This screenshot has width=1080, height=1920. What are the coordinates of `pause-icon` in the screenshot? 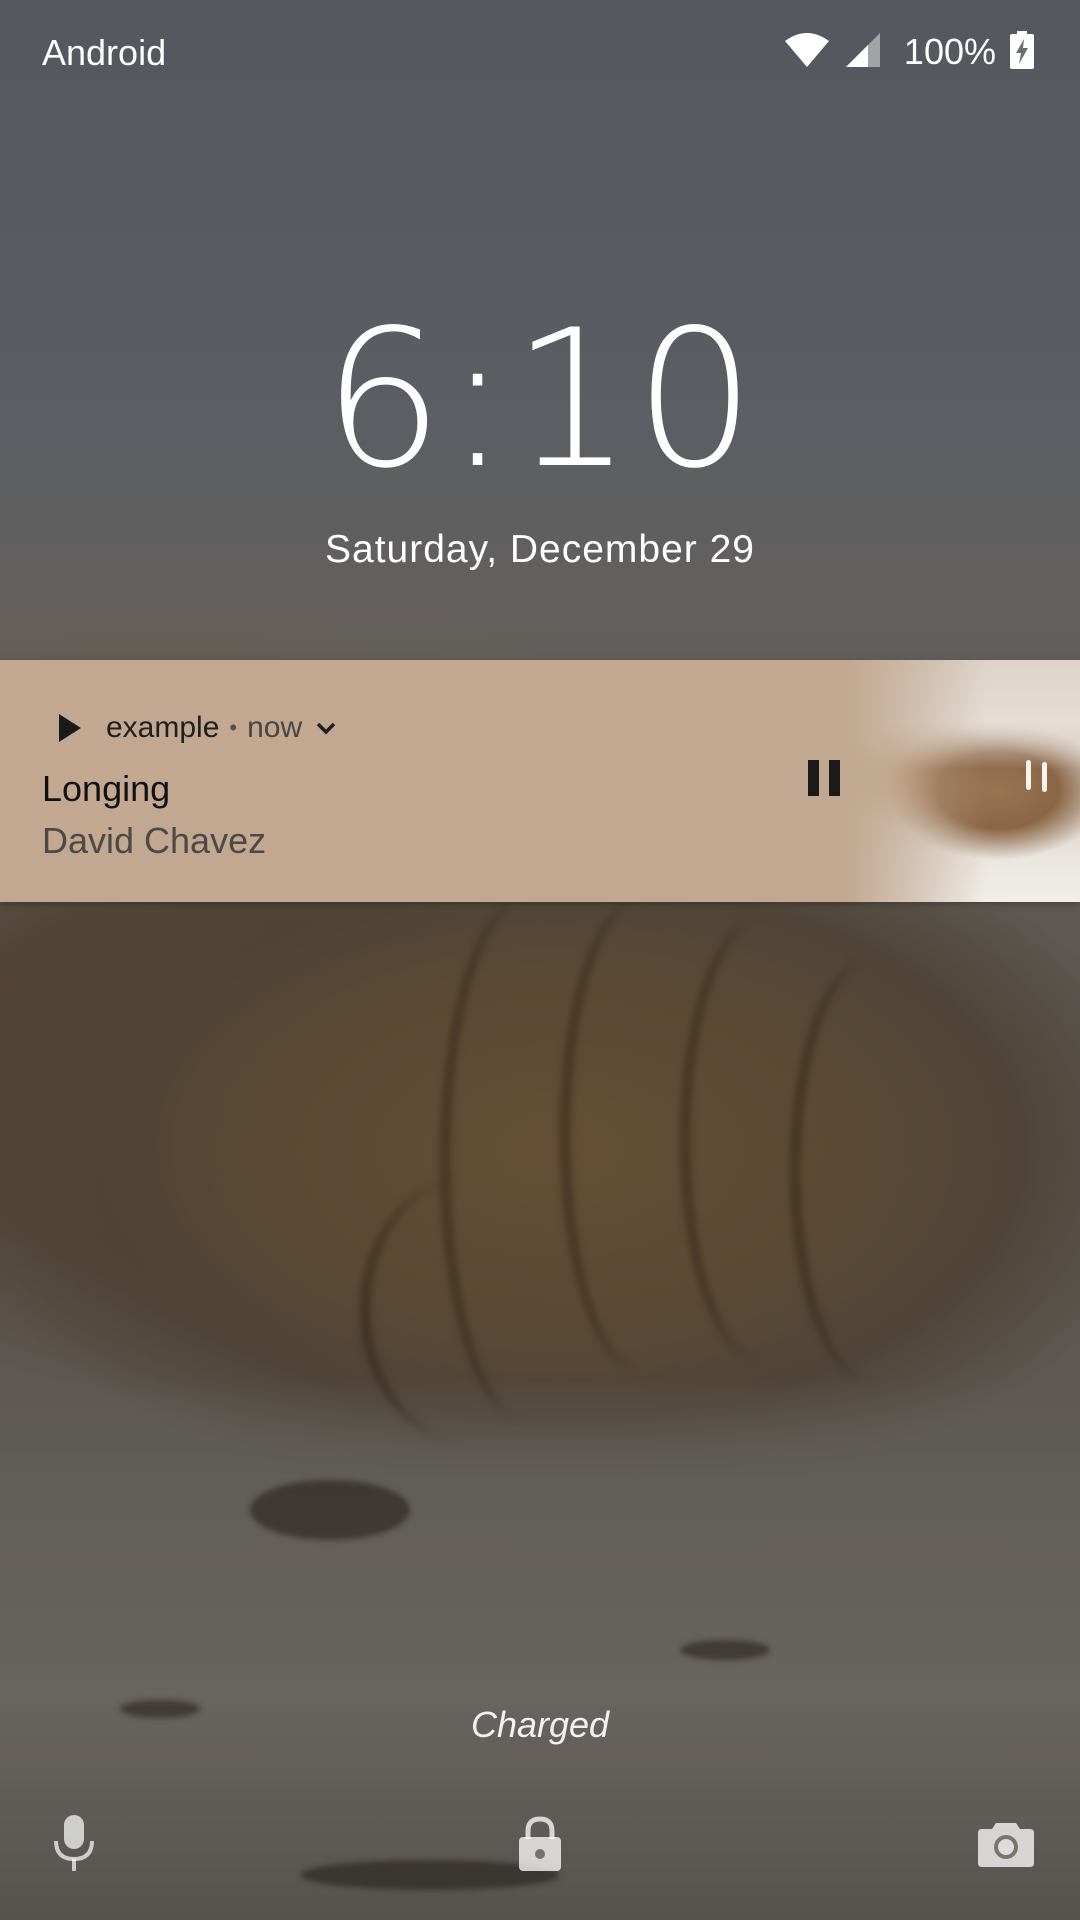 It's located at (824, 780).